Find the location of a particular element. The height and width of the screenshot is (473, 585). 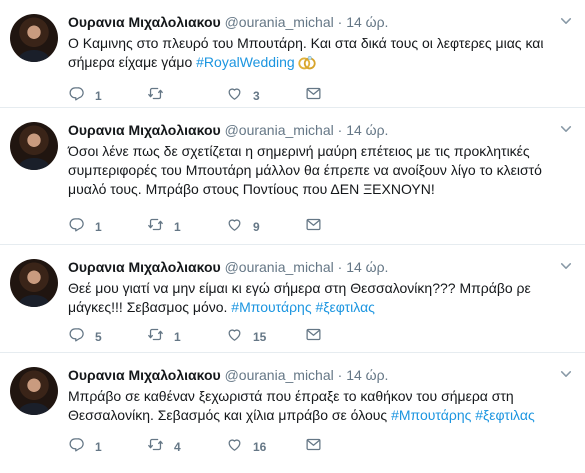

like-count: 15 is located at coordinates (260, 337).